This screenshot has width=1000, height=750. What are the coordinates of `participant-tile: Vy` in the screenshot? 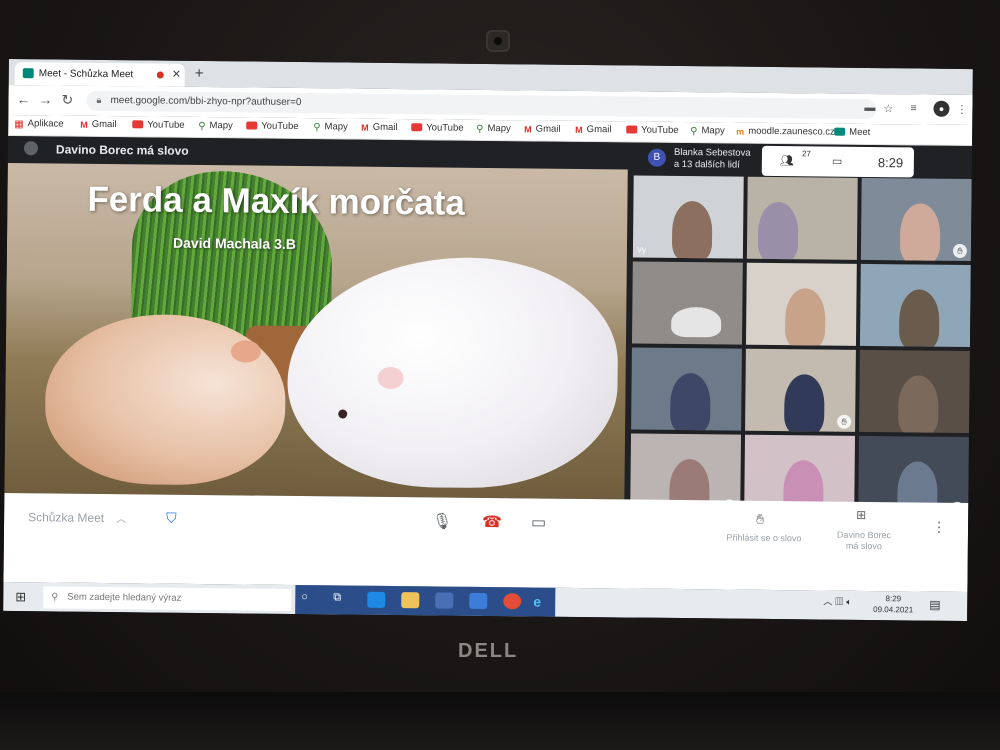 It's located at (688, 217).